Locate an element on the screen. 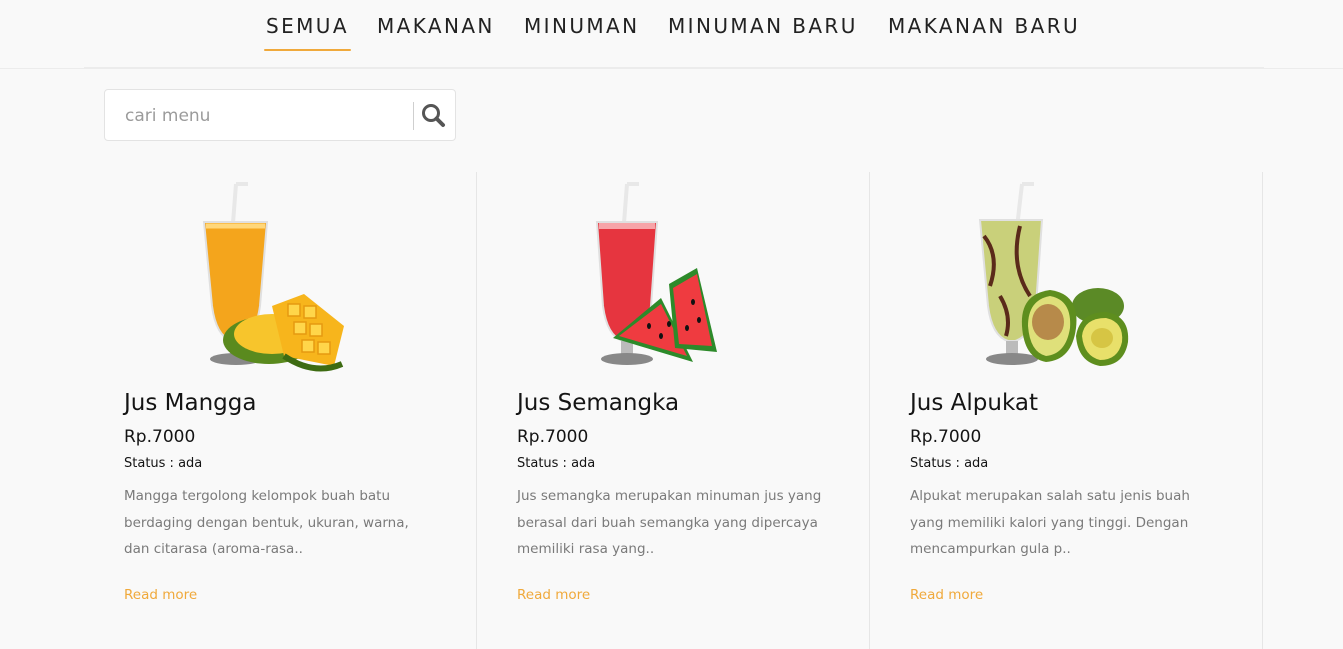 The width and height of the screenshot is (1343, 649). search-icon is located at coordinates (433, 115).